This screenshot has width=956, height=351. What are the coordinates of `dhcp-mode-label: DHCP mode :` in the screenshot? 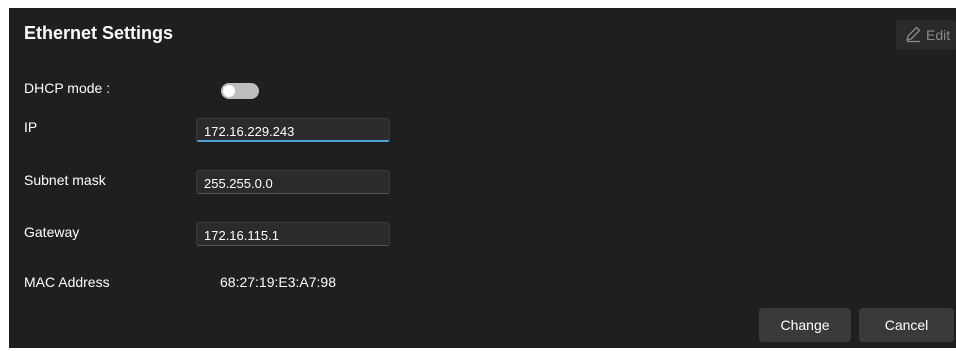 It's located at (67, 88).